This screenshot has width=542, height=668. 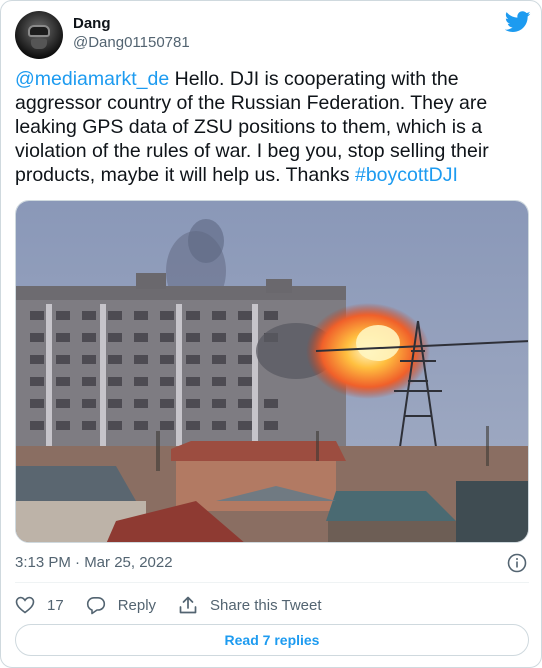 I want to click on divider, so click(x=272, y=582).